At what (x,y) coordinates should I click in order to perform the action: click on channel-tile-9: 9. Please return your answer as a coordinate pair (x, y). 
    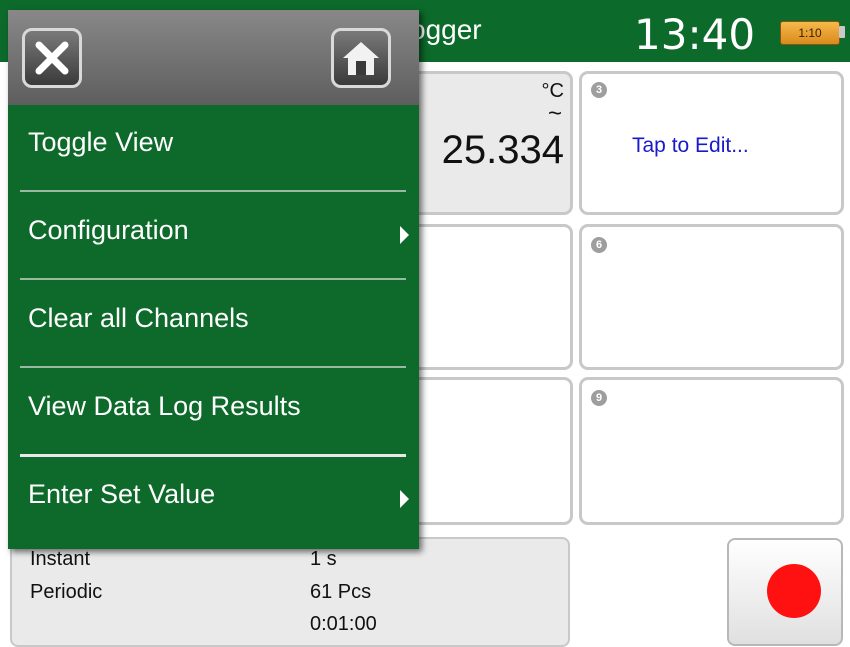
    Looking at the image, I should click on (711, 451).